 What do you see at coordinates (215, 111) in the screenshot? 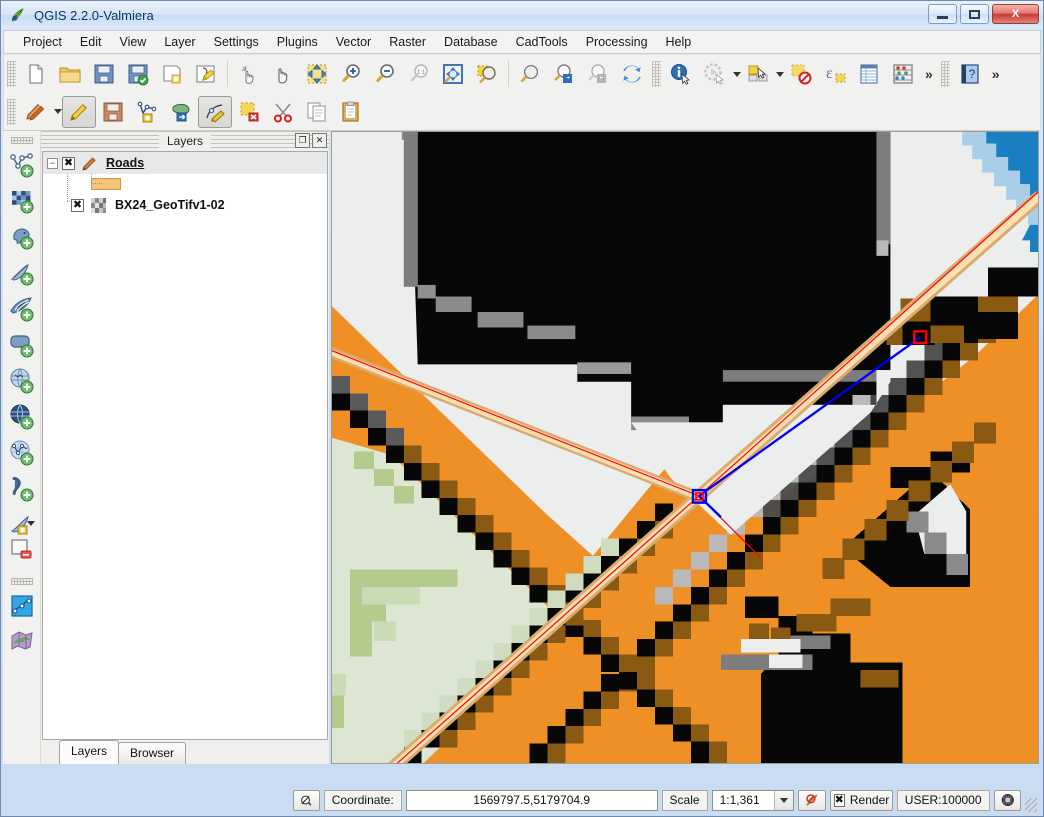
I see `node-tool-button` at bounding box center [215, 111].